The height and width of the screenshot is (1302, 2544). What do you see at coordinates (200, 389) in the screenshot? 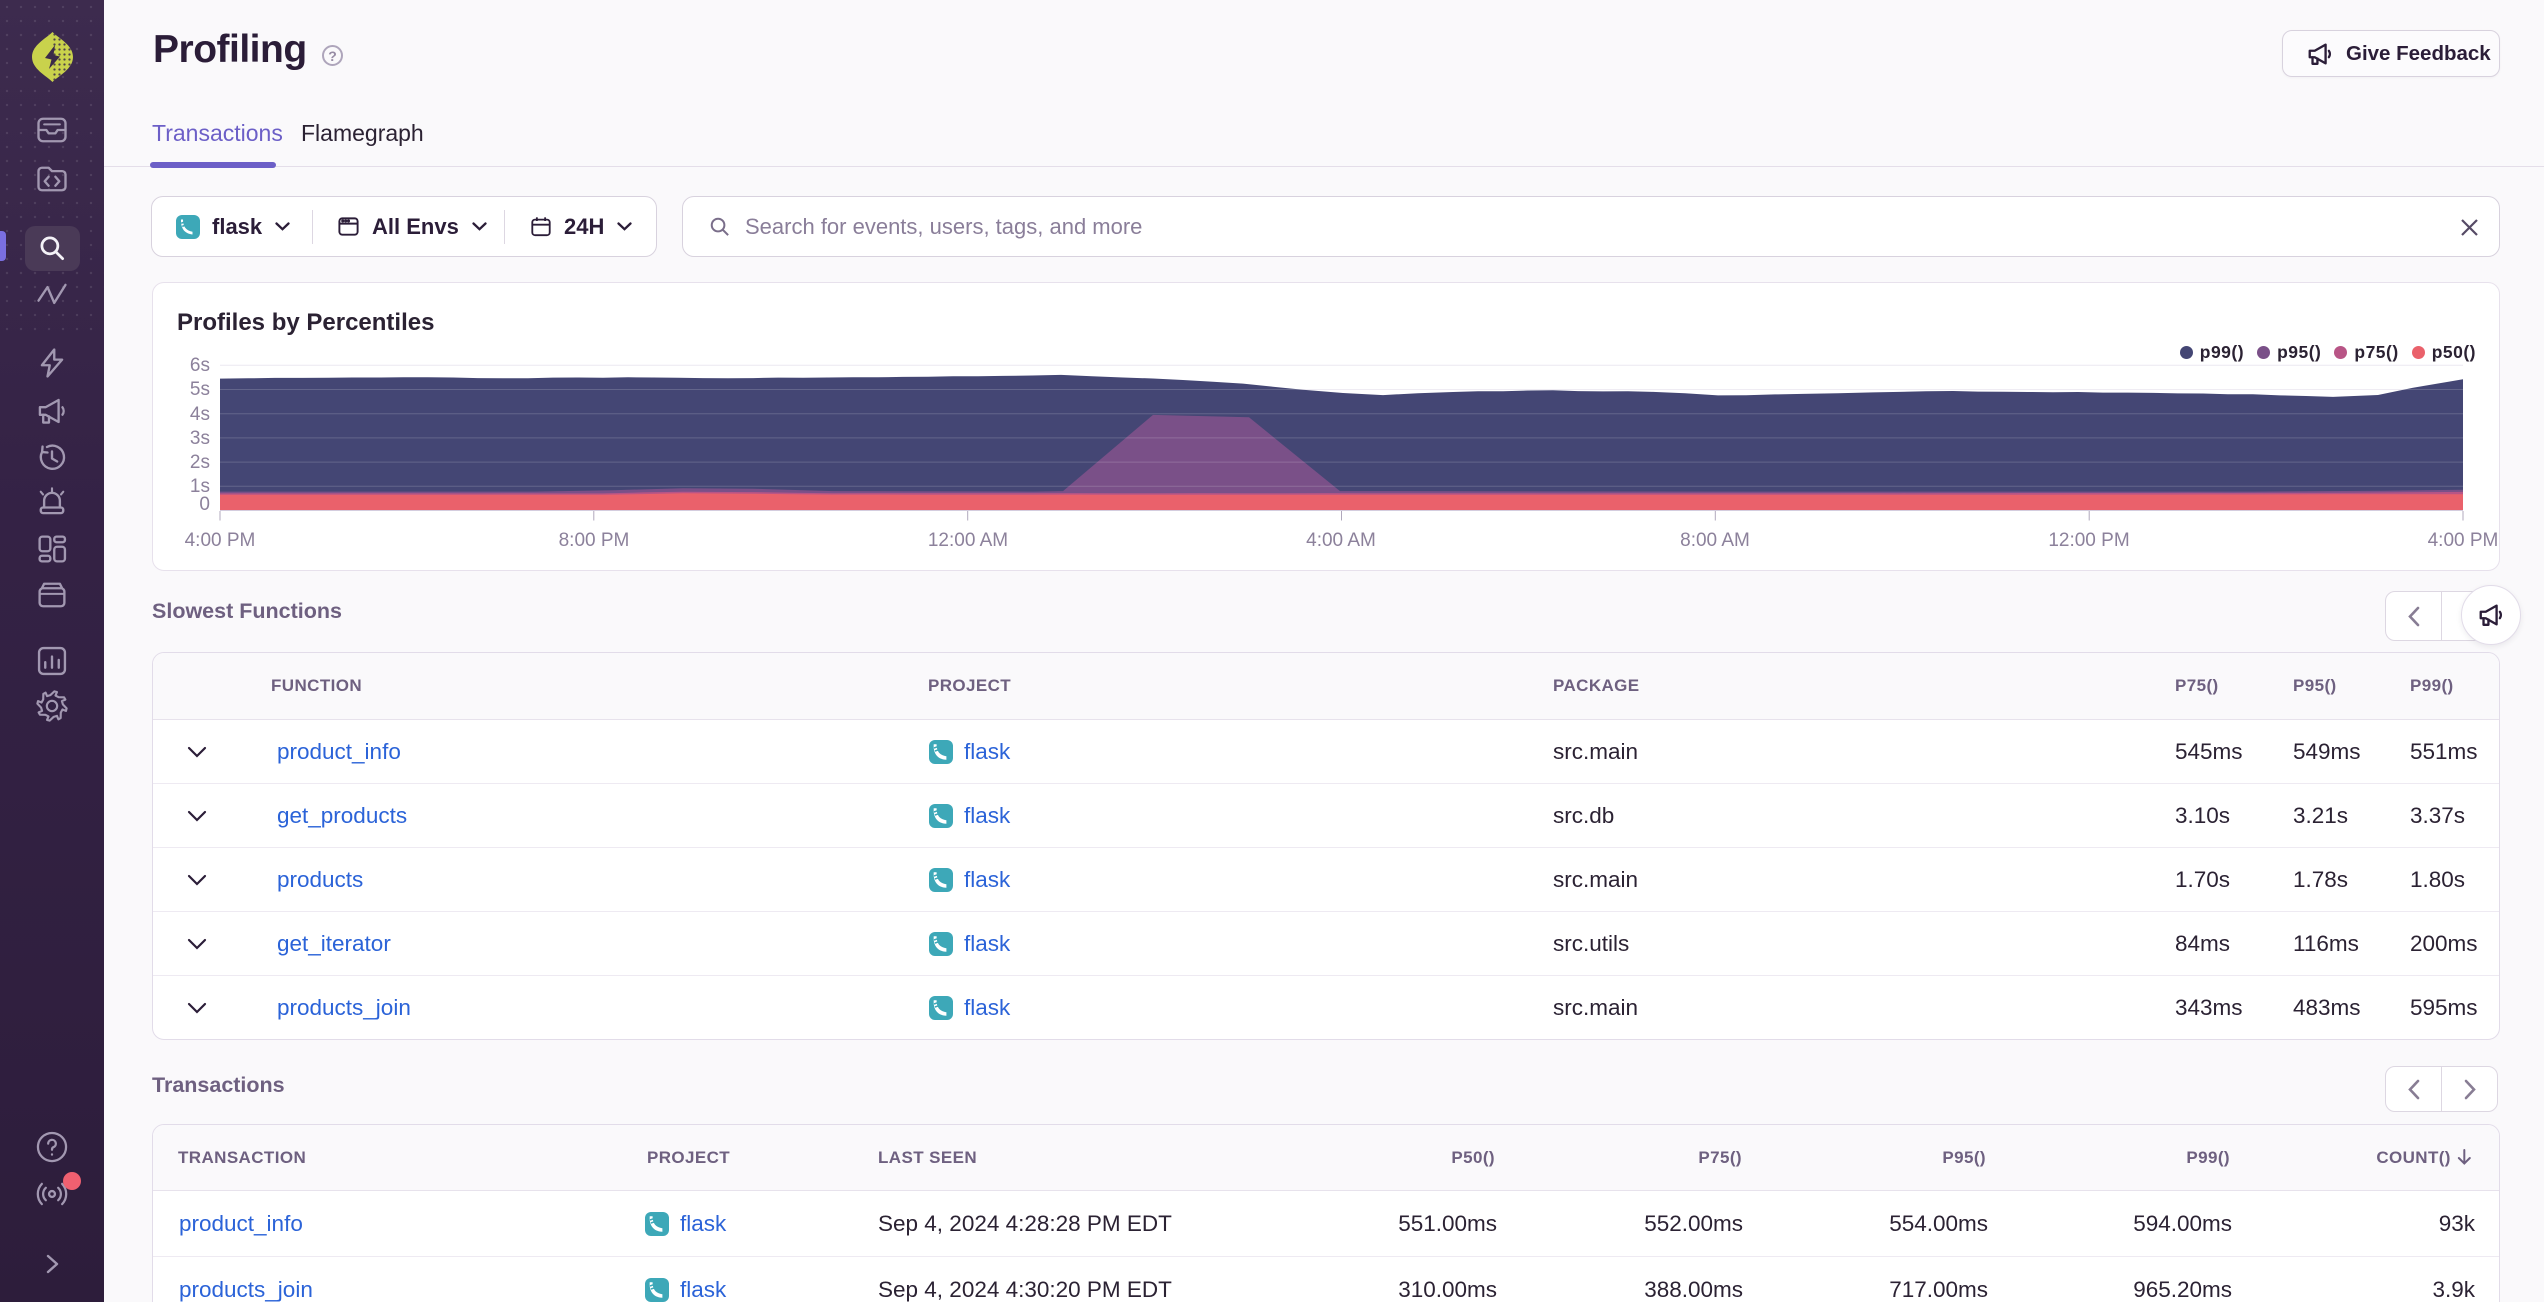
I see `svg-text: 5s` at bounding box center [200, 389].